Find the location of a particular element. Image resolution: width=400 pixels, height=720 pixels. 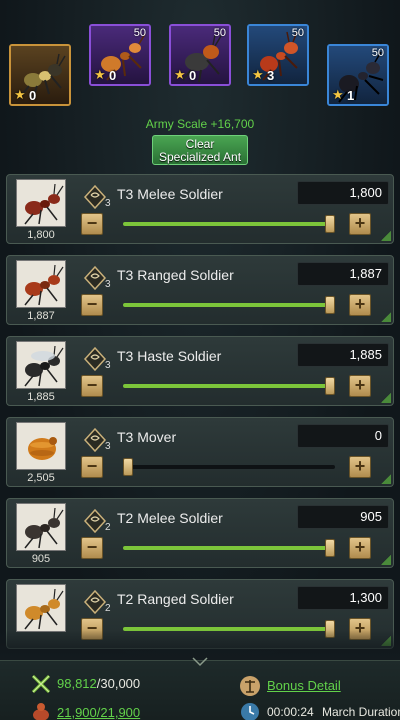

clear-specialized-ant-button: Clear Specialized Ant is located at coordinates (200, 150).